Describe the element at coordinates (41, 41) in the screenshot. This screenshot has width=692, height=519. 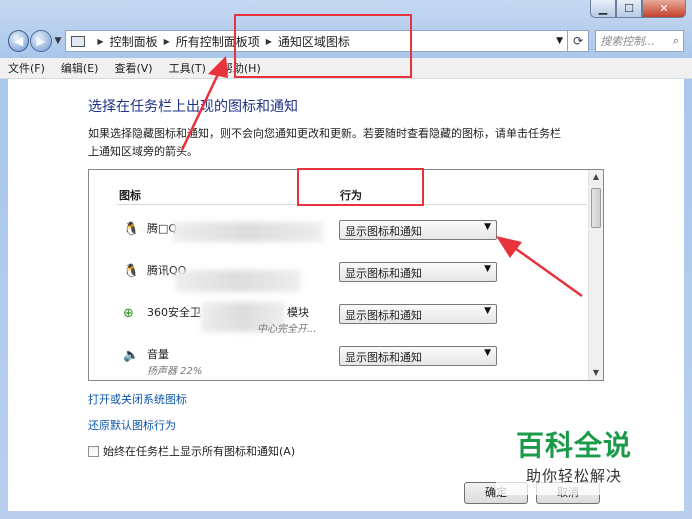
I see `forward-arrow-icon: ▶` at that location.